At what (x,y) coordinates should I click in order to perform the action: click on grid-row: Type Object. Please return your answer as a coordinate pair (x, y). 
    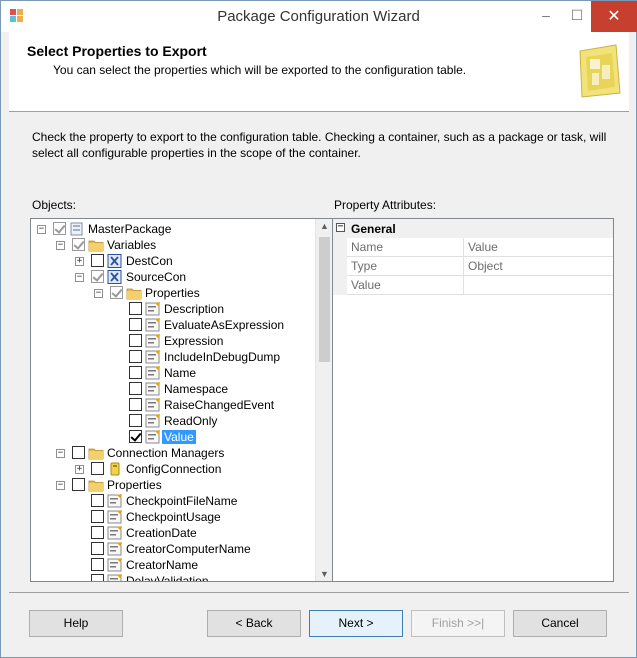
    Looking at the image, I should click on (473, 266).